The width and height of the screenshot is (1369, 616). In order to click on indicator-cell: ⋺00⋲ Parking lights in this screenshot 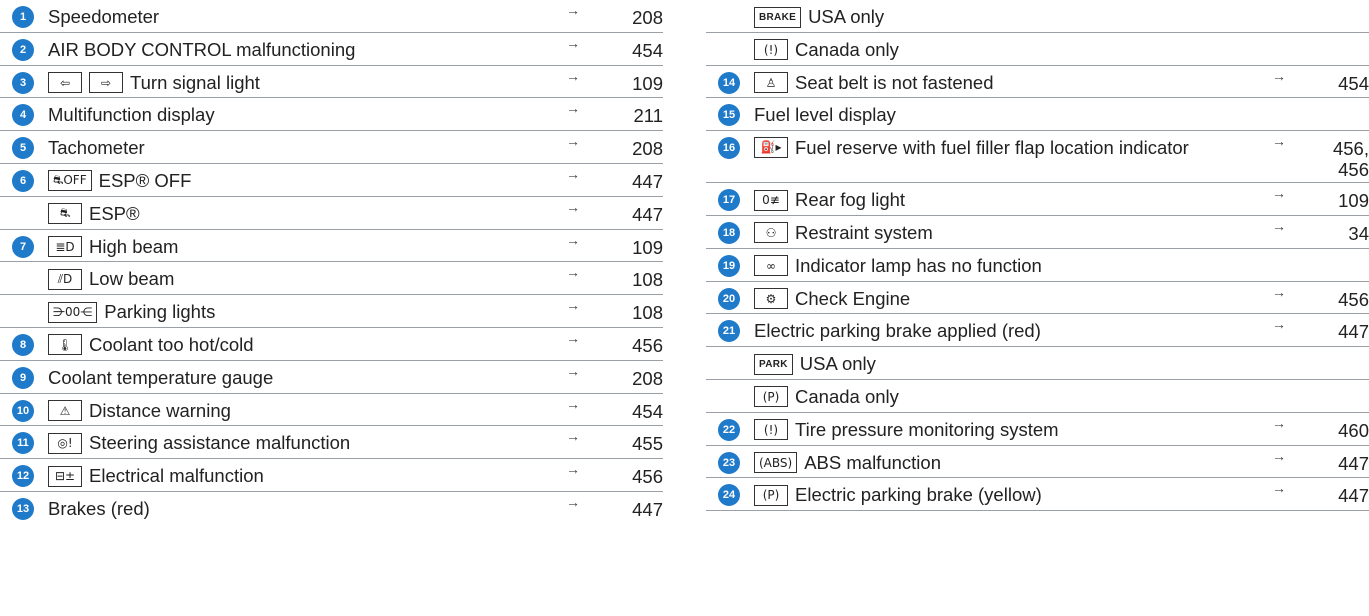, I will do `click(131, 312)`.